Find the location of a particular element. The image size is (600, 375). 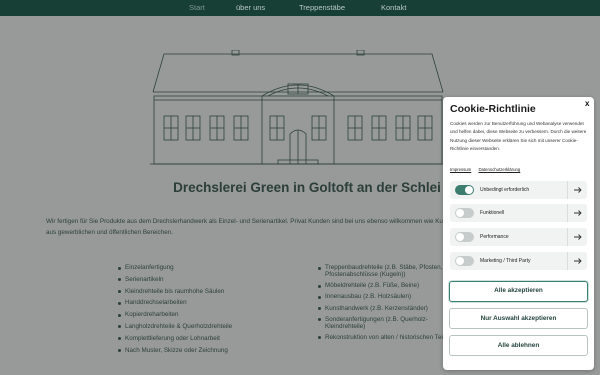

privacy-policy-link: Datenschutzerklärung is located at coordinates (499, 169).